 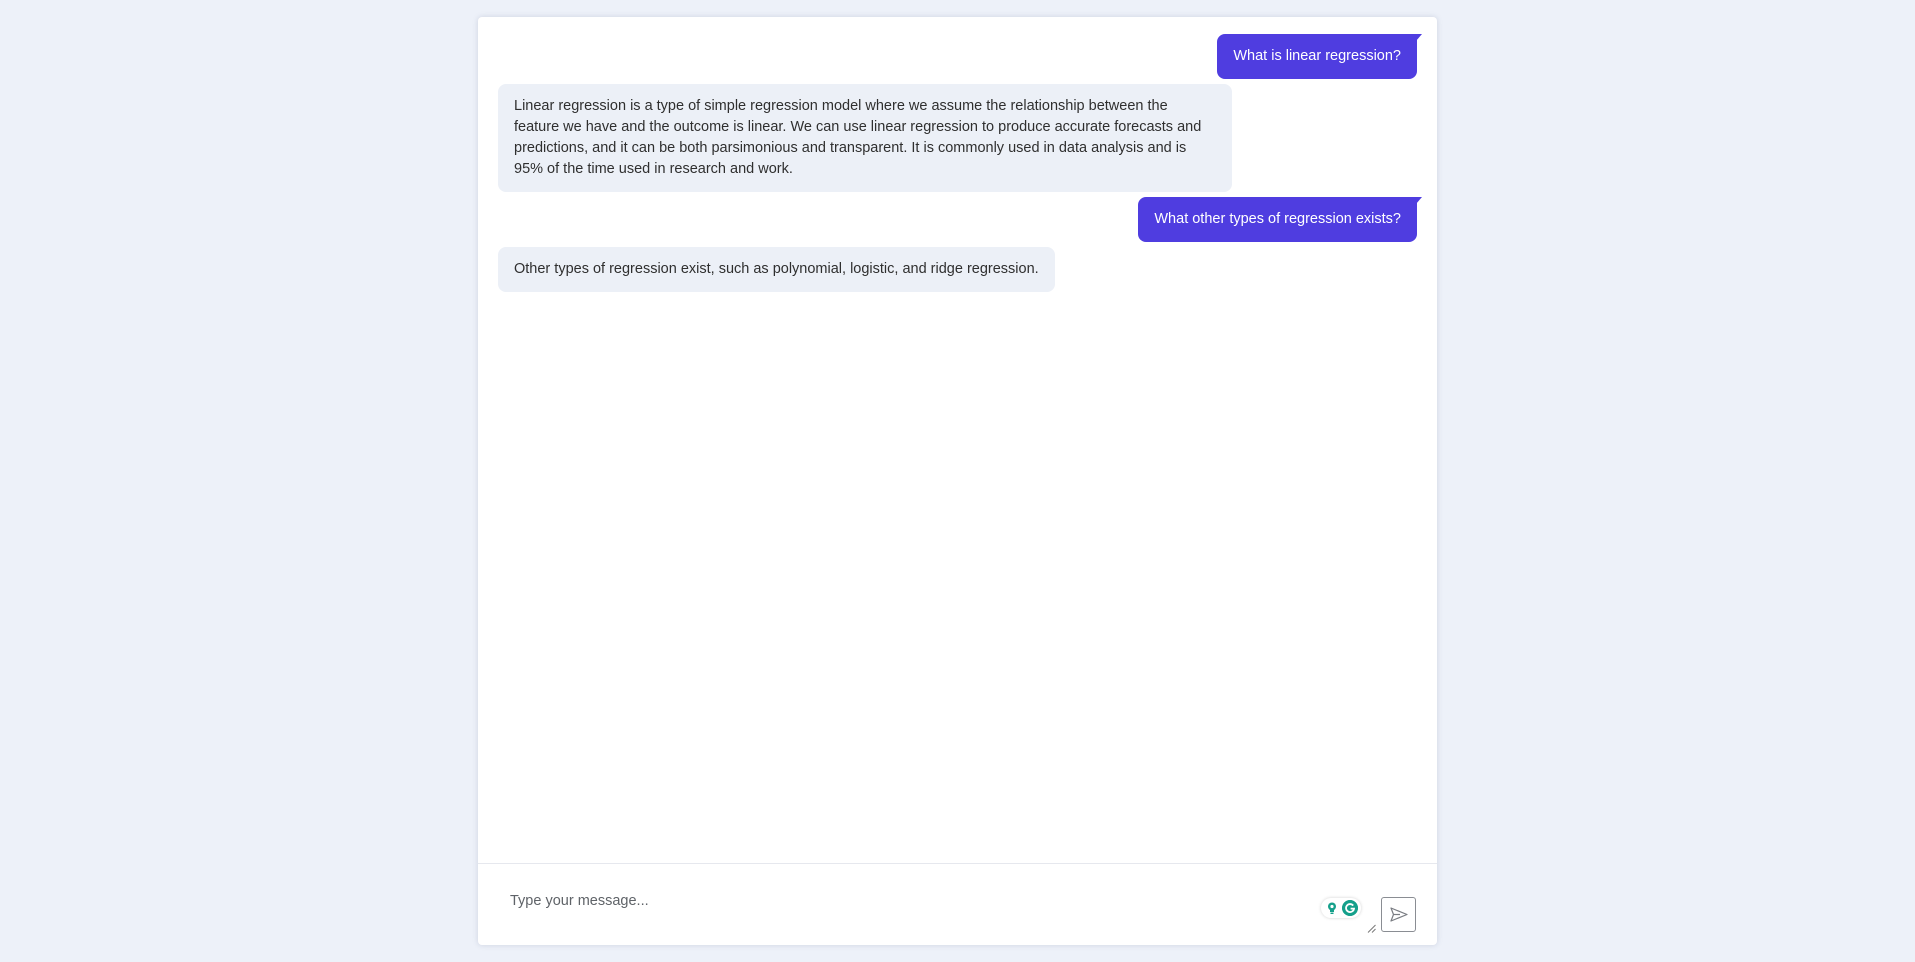 I want to click on lightbulb-icon, so click(x=1332, y=908).